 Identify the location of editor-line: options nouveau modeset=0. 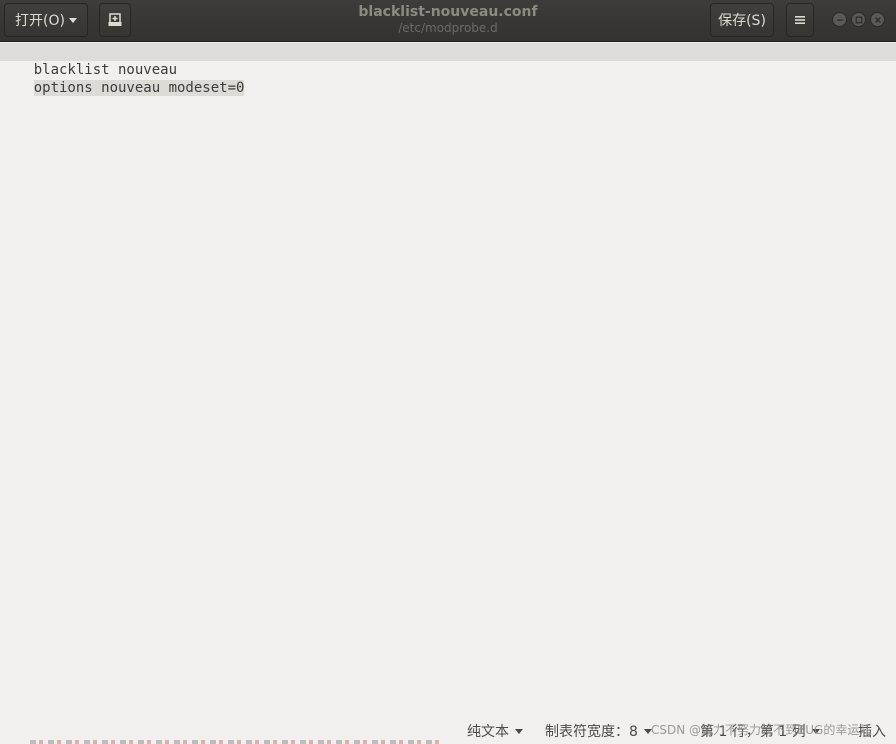
(448, 78).